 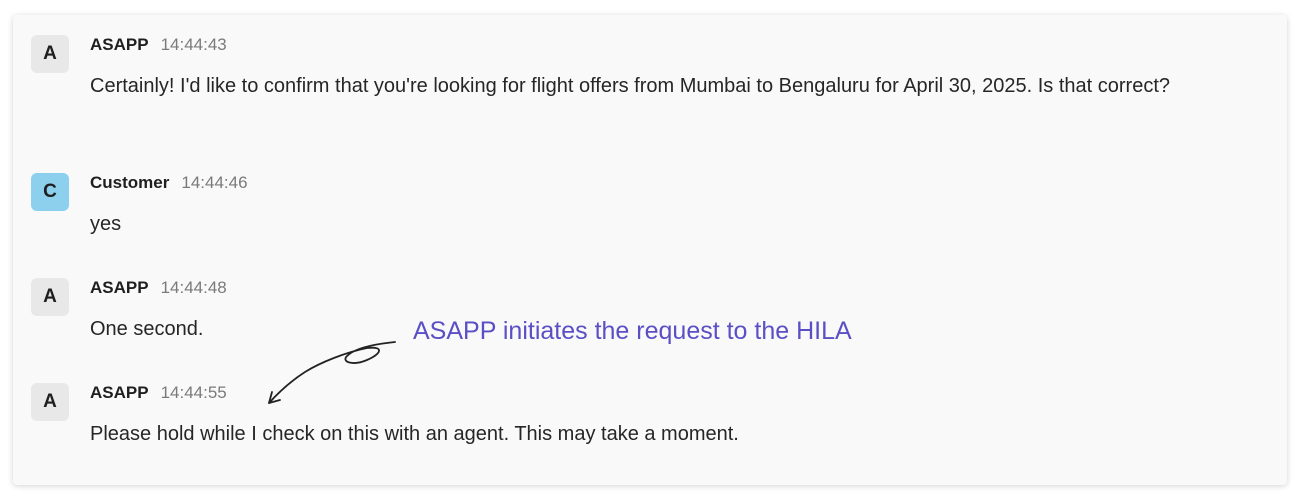 What do you see at coordinates (193, 392) in the screenshot?
I see `message-timestamp: 14:44:55` at bounding box center [193, 392].